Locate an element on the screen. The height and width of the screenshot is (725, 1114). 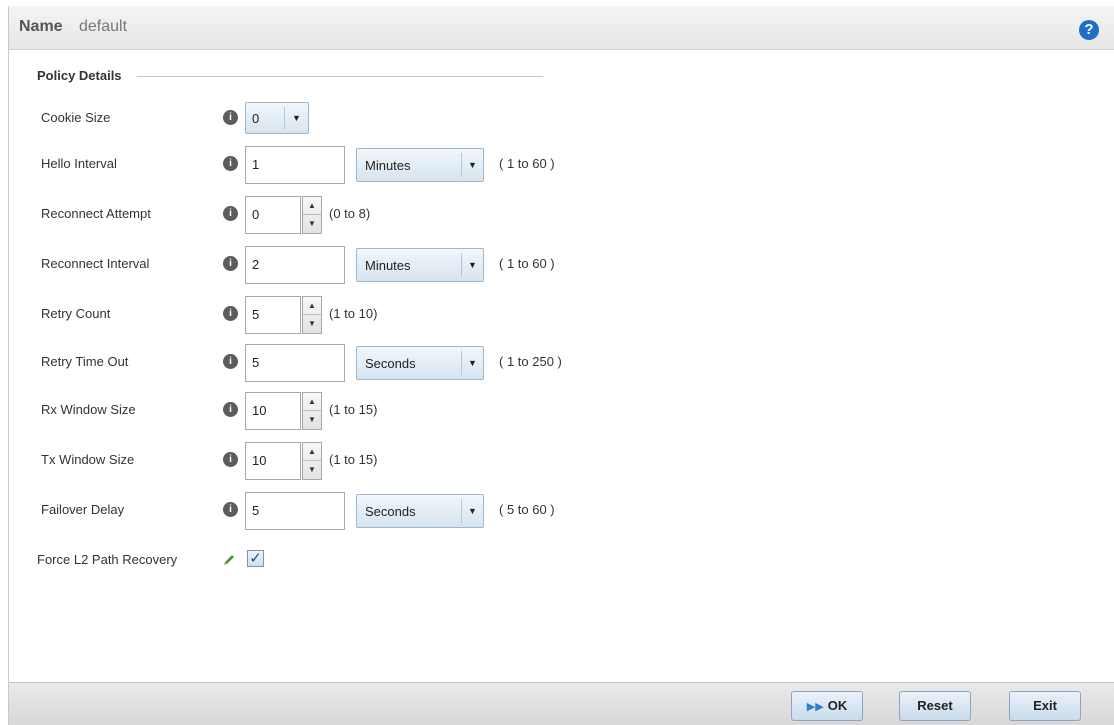
ok-label: OK is located at coordinates (837, 705).